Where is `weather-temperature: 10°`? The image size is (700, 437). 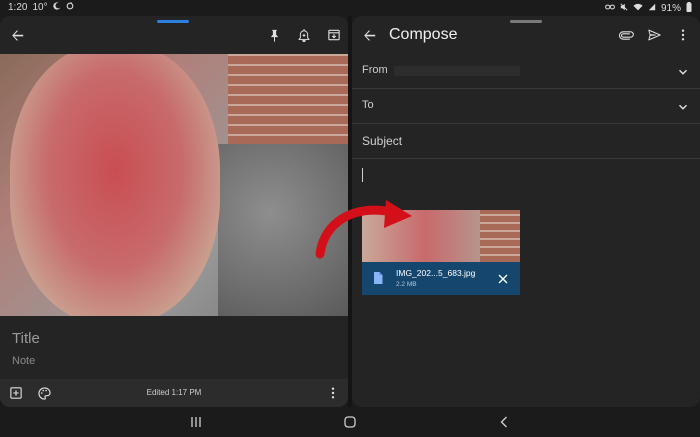
weather-temperature: 10° is located at coordinates (40, 7).